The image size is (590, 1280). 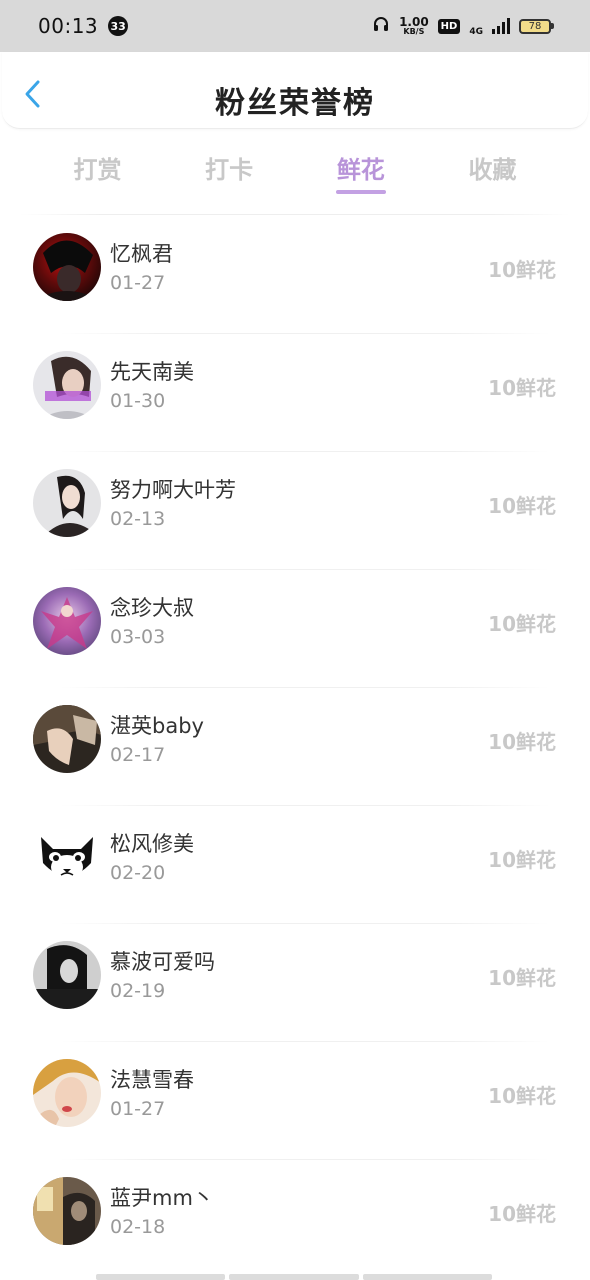 I want to click on tab-flowers: 鲜花, so click(x=360, y=170).